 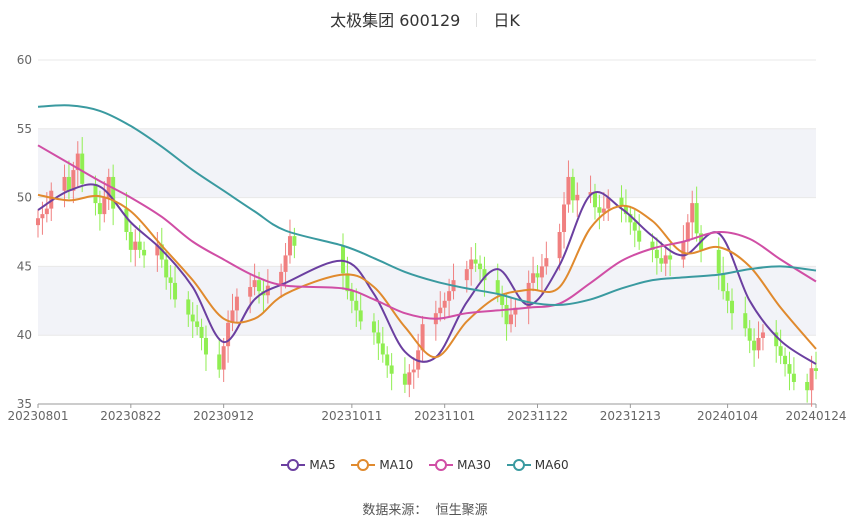 What do you see at coordinates (630, 416) in the screenshot?
I see `x-tick-label: 20231213` at bounding box center [630, 416].